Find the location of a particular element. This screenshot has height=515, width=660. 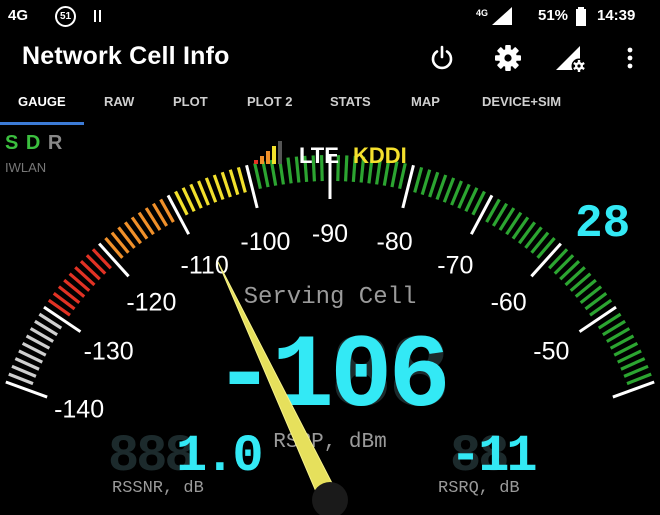

active-tab-indicator is located at coordinates (42, 123).